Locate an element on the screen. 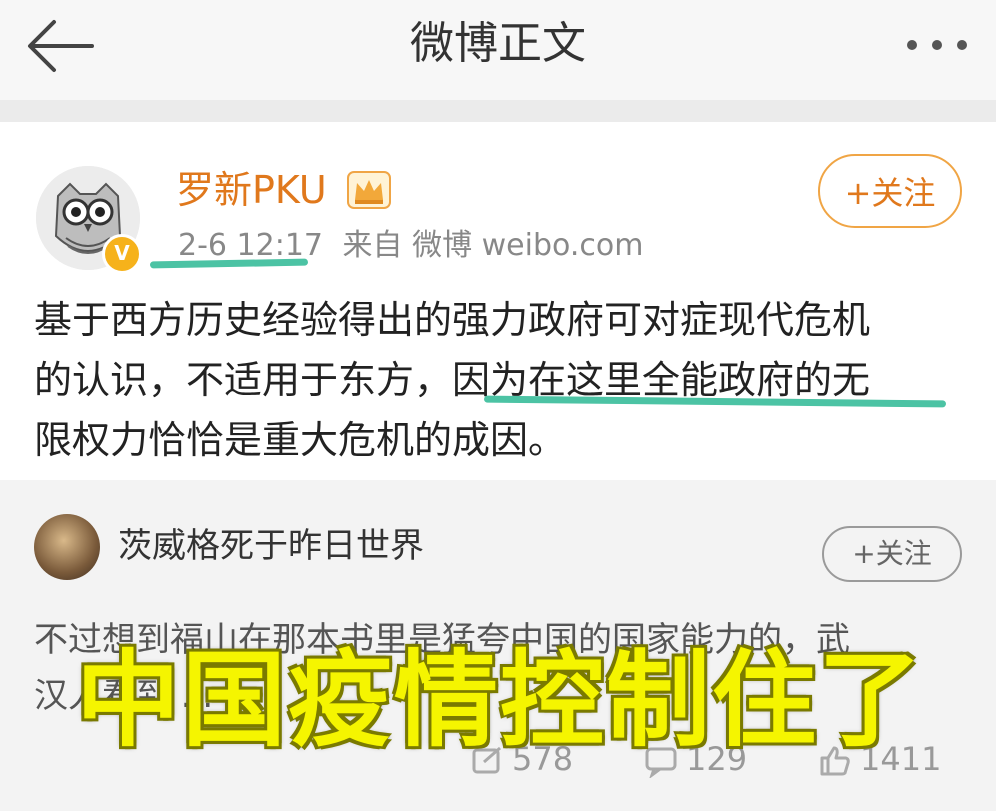 This screenshot has width=996, height=811. post-line: 的认识，不适用于东方，因为在这里全能政府的无 is located at coordinates (452, 380).